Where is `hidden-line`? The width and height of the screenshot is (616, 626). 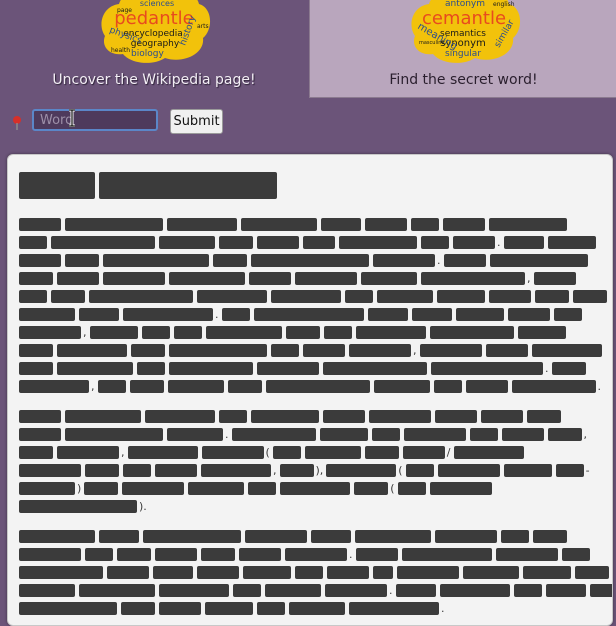
hidden-line is located at coordinates (313, 297).